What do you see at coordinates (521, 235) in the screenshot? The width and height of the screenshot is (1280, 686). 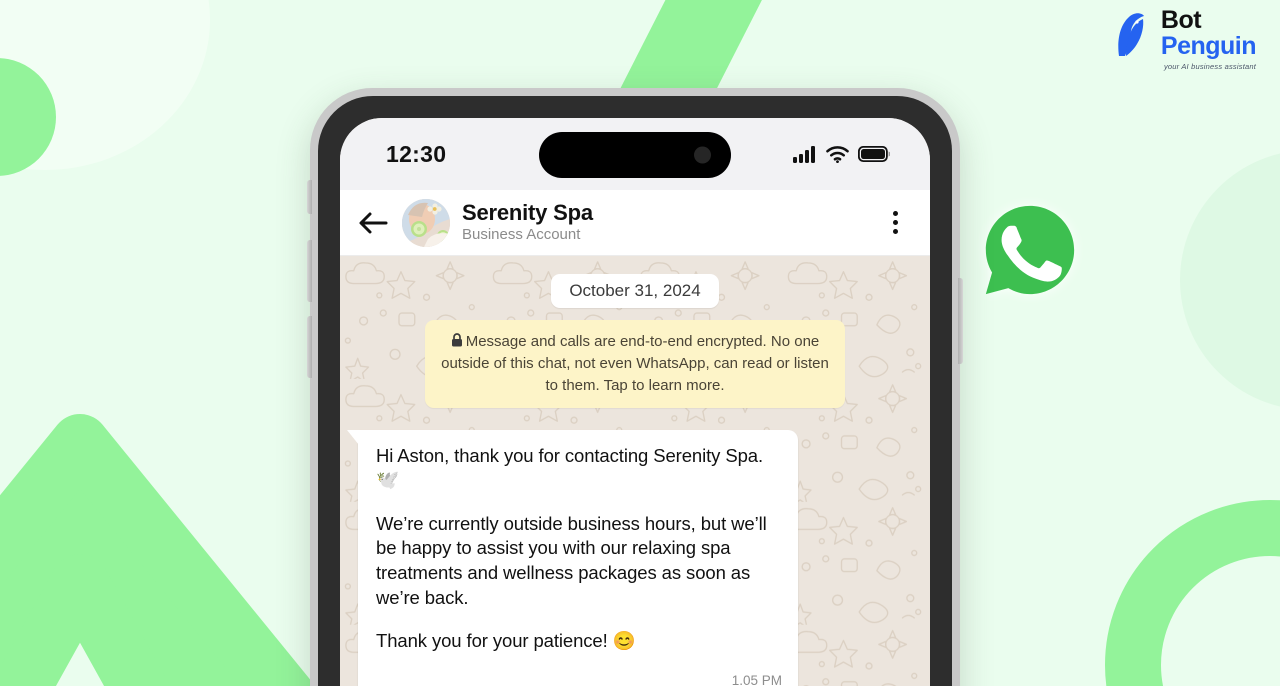 I see `contact-subtitle: Business Account` at bounding box center [521, 235].